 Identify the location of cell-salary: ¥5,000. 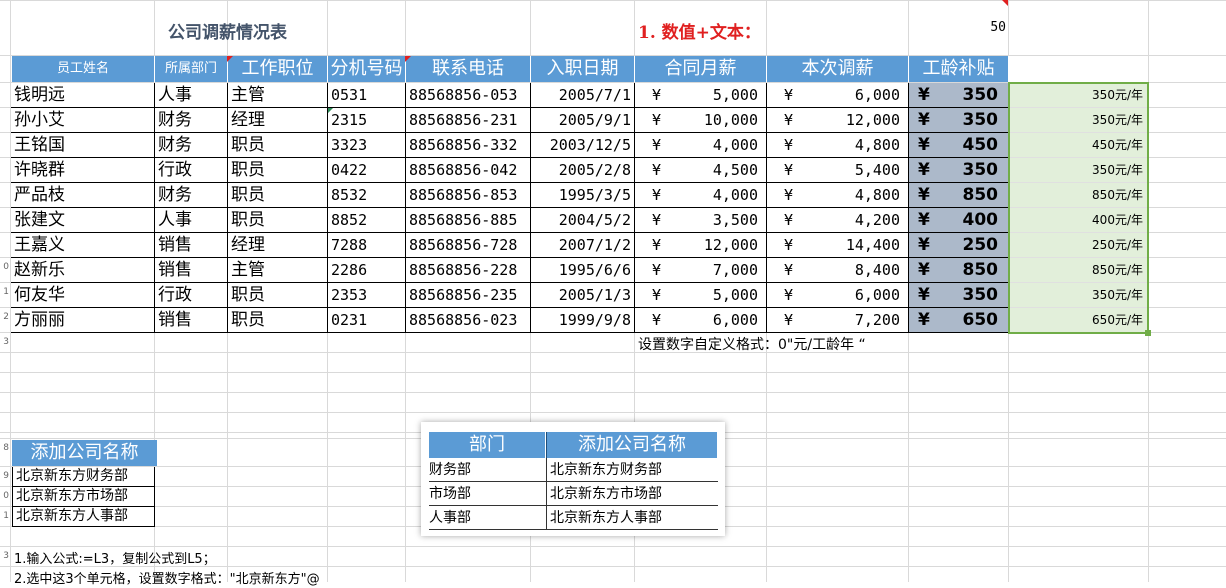
(701, 295).